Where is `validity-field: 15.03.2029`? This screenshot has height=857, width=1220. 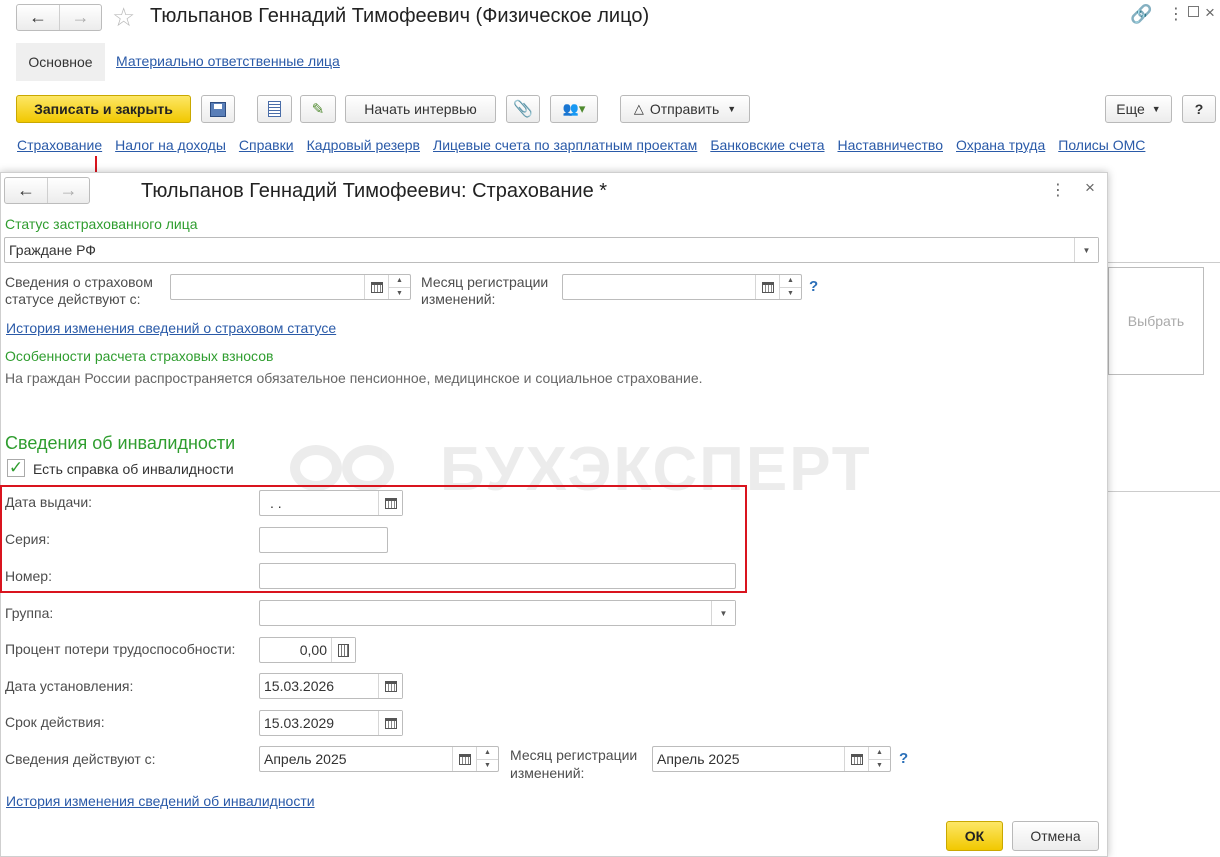 validity-field: 15.03.2029 is located at coordinates (331, 723).